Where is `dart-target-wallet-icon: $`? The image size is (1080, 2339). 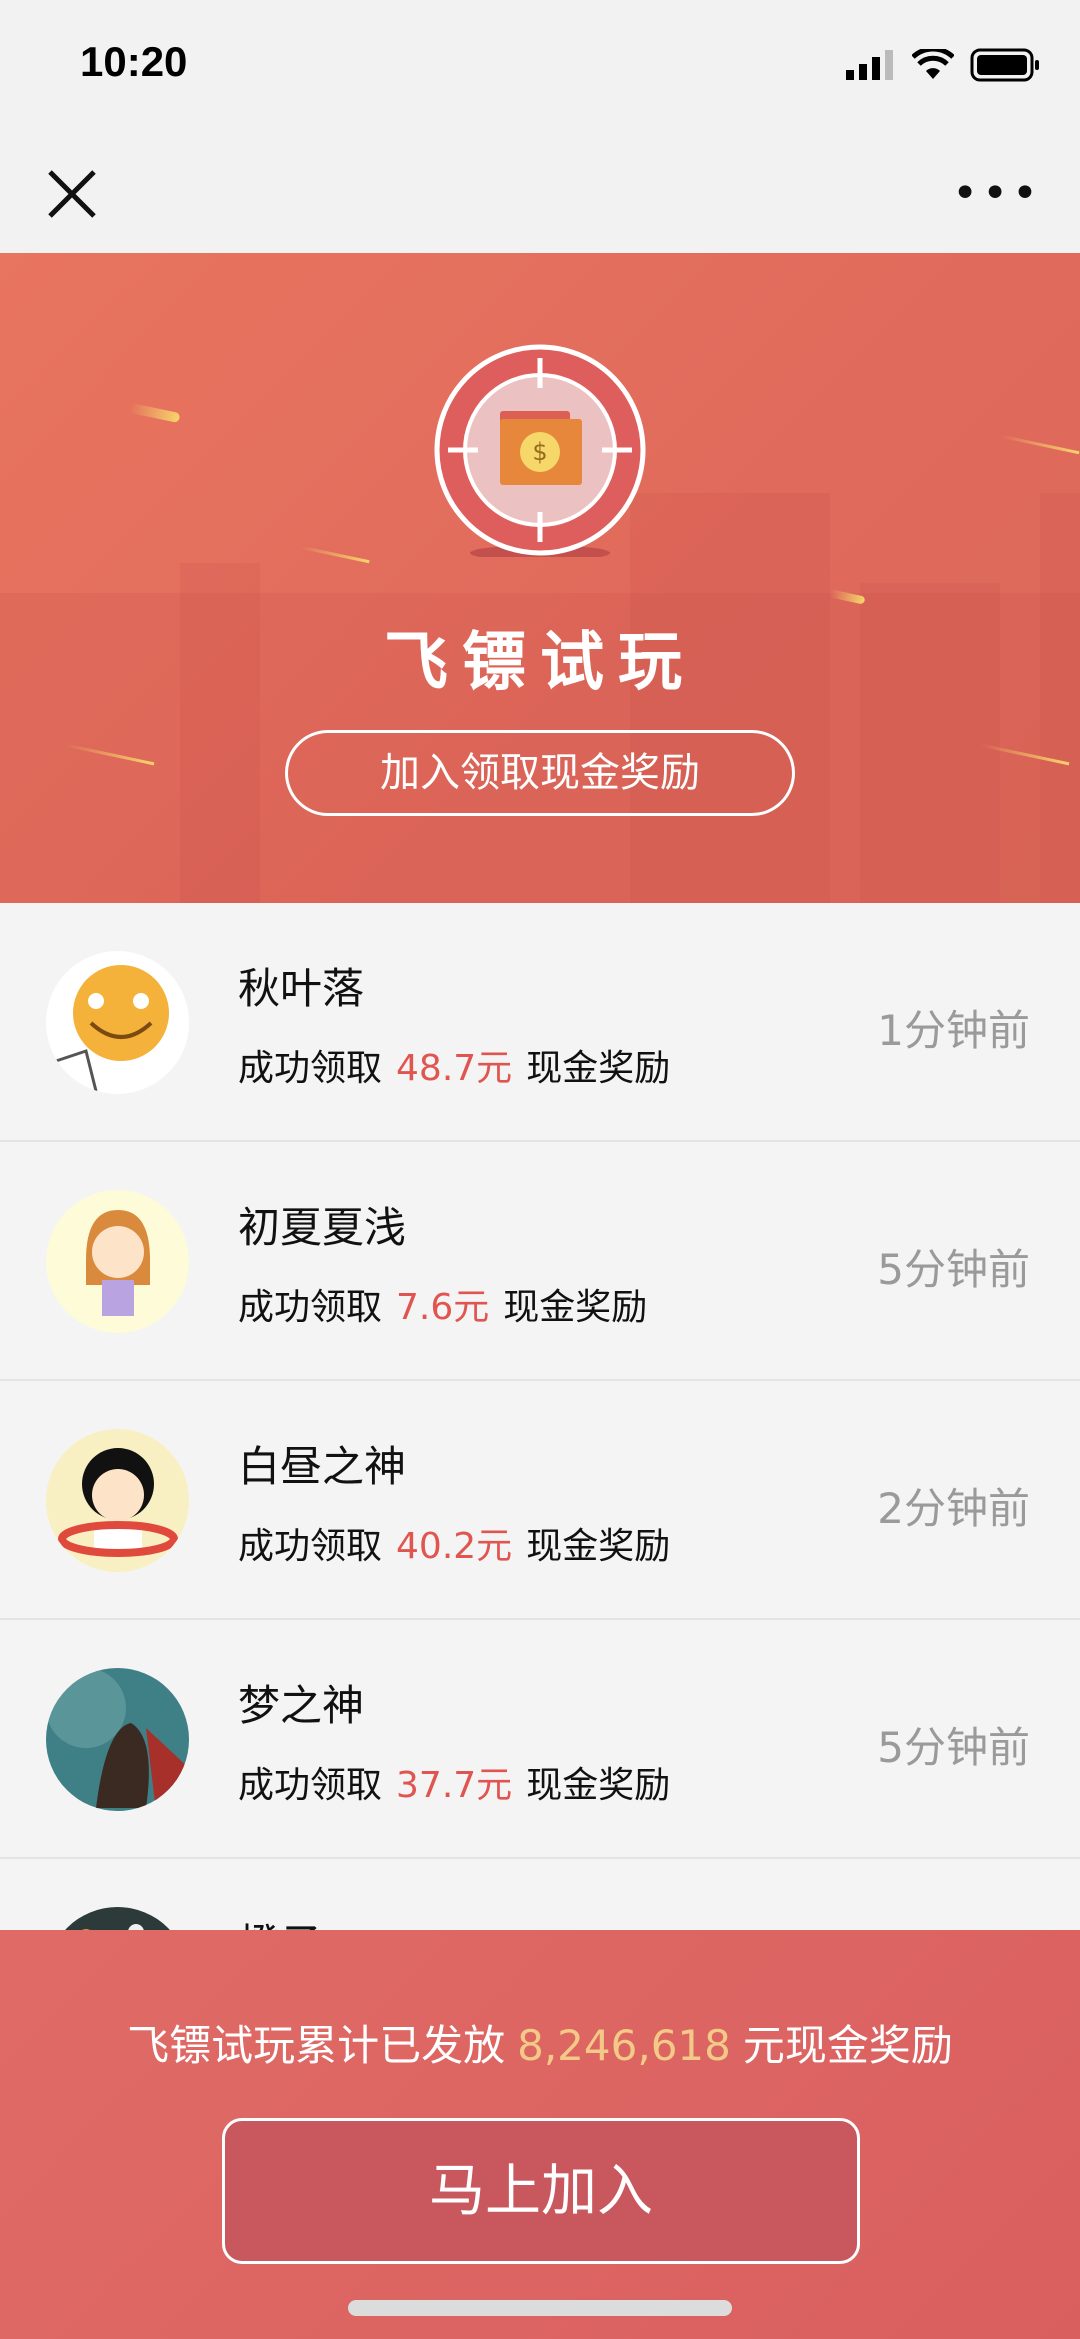
dart-target-wallet-icon: $ is located at coordinates (540, 450).